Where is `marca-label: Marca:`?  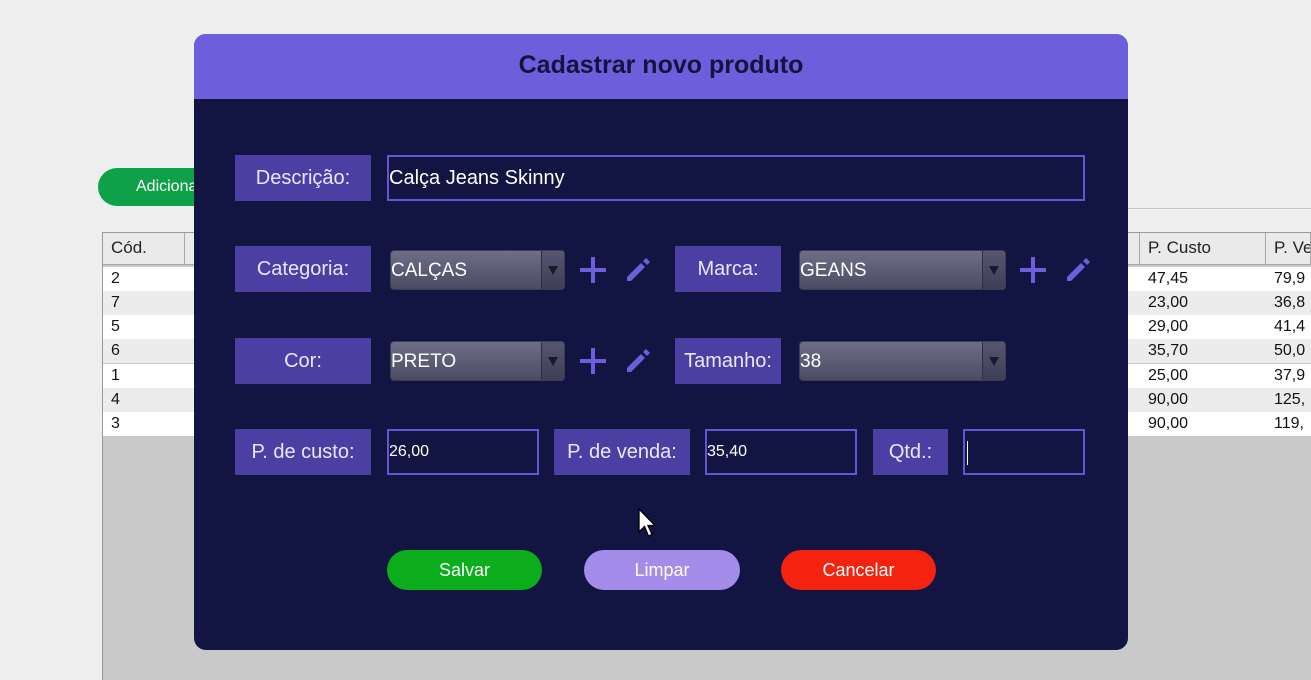 marca-label: Marca: is located at coordinates (728, 269).